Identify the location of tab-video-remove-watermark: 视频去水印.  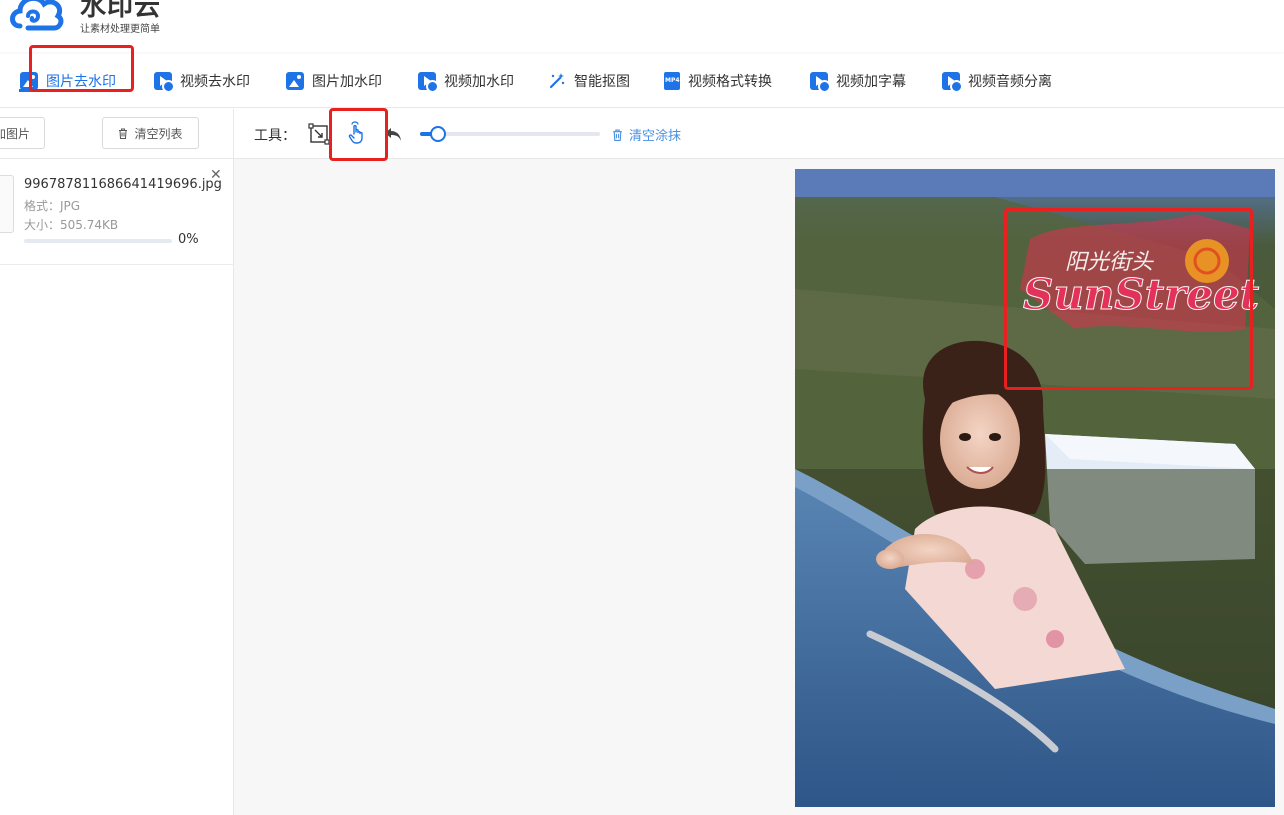
(202, 81).